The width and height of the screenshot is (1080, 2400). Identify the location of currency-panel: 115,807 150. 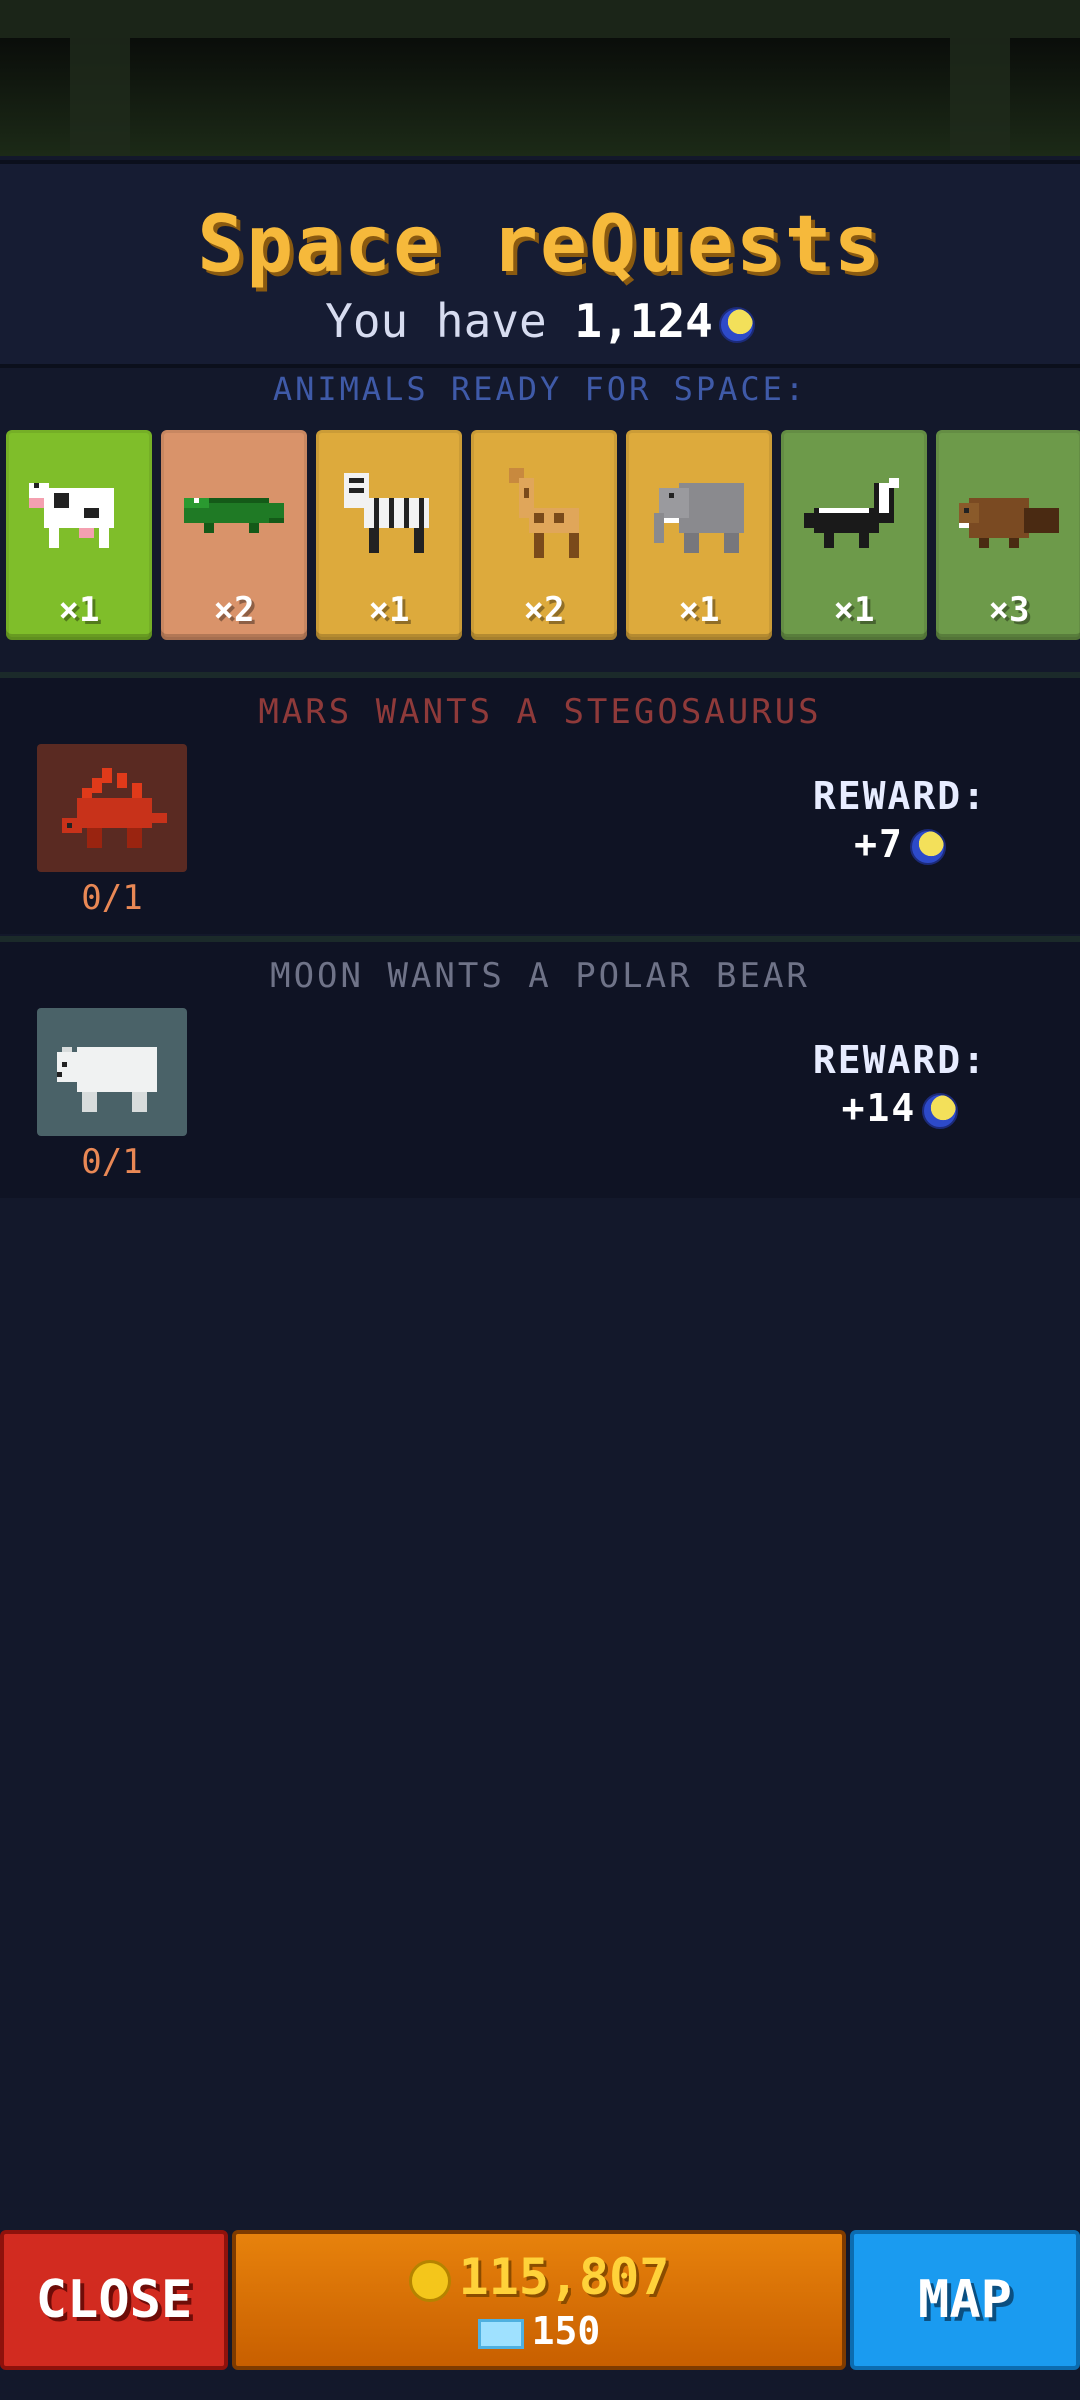
(539, 2300).